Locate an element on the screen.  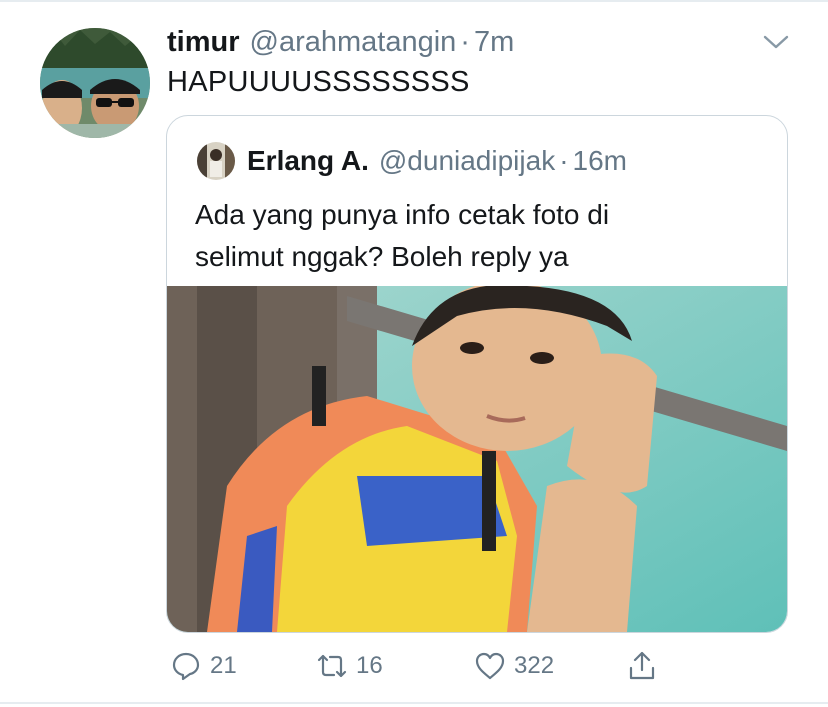
top-divider is located at coordinates (414, 1).